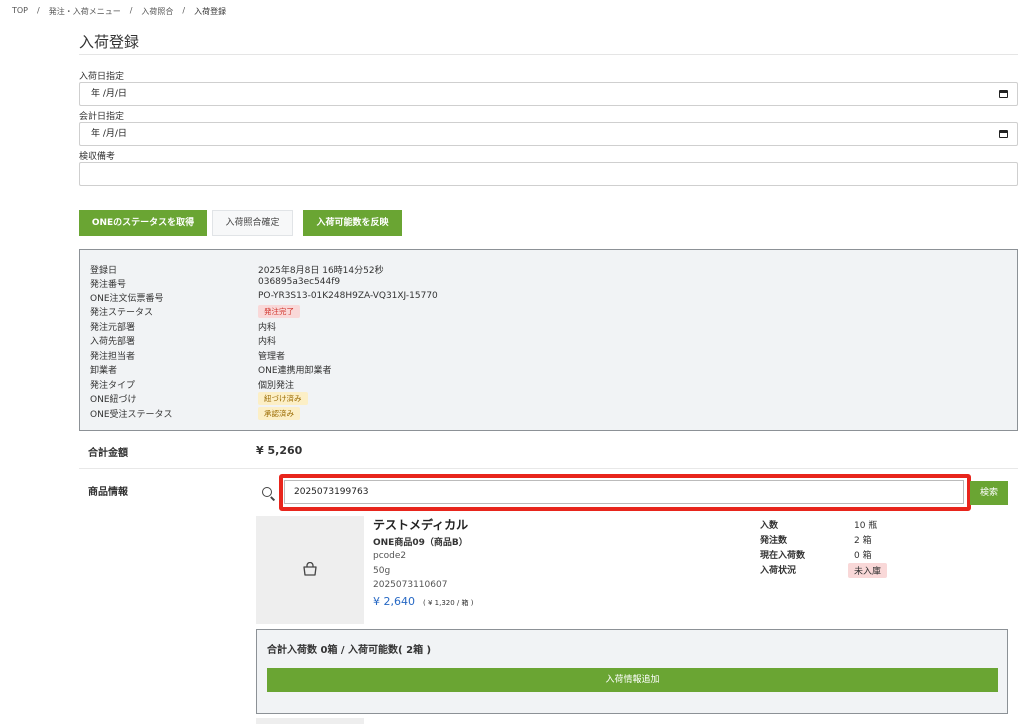  Describe the element at coordinates (420, 543) in the screenshot. I see `product-name: ONE商品09（商品B）` at that location.